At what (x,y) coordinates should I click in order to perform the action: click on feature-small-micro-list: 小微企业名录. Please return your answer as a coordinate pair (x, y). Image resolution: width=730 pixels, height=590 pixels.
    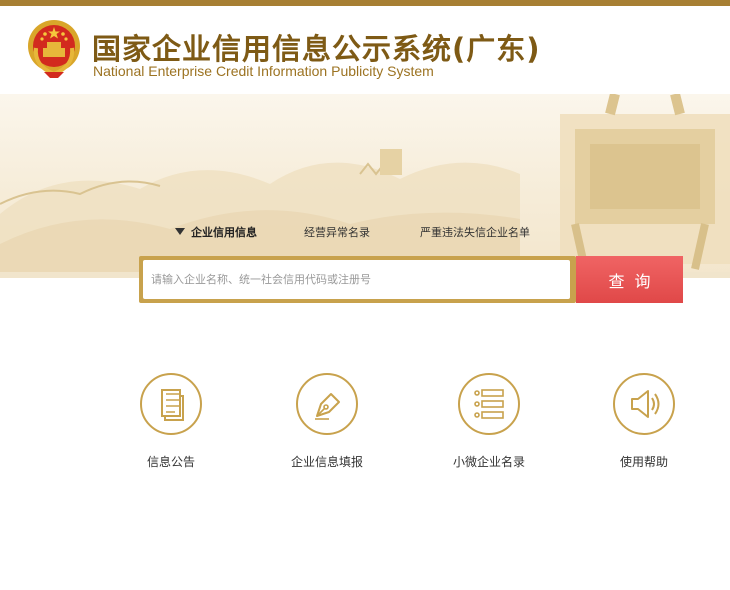
    Looking at the image, I should click on (489, 421).